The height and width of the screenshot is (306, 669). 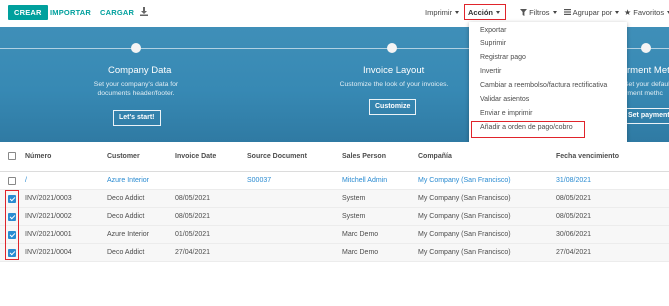 What do you see at coordinates (567, 12) in the screenshot?
I see `bars-icon` at bounding box center [567, 12].